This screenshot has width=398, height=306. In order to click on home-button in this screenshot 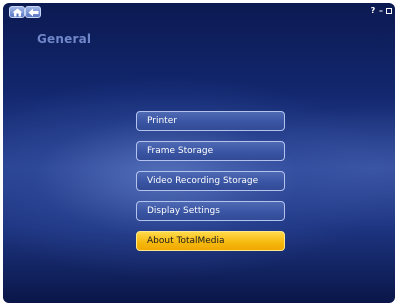, I will do `click(17, 12)`.